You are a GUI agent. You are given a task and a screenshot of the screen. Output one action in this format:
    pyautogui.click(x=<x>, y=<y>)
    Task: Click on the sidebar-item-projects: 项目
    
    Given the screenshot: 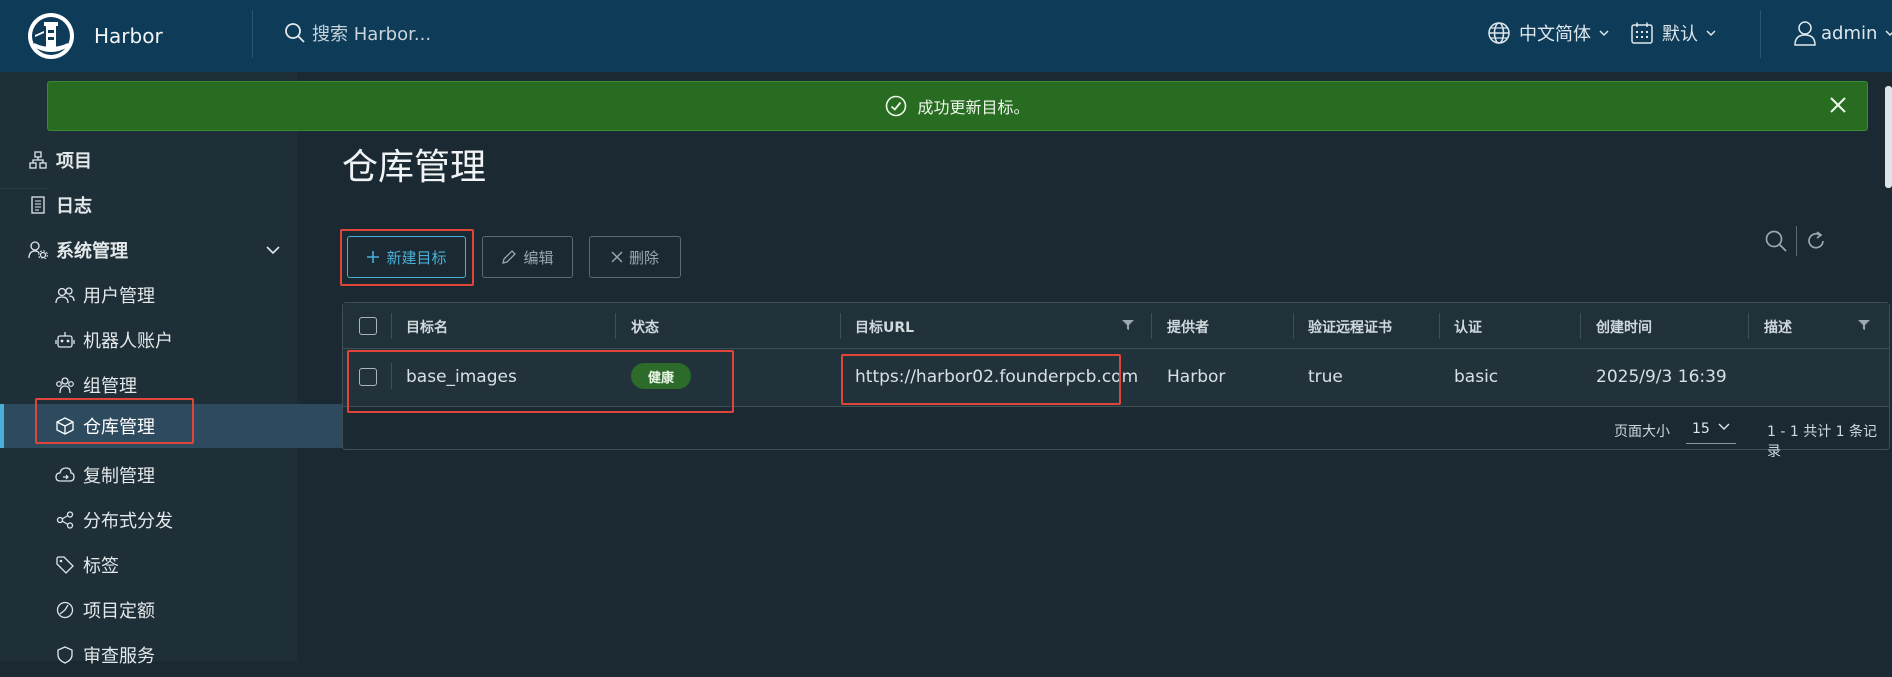 What is the action you would take?
    pyautogui.click(x=162, y=160)
    